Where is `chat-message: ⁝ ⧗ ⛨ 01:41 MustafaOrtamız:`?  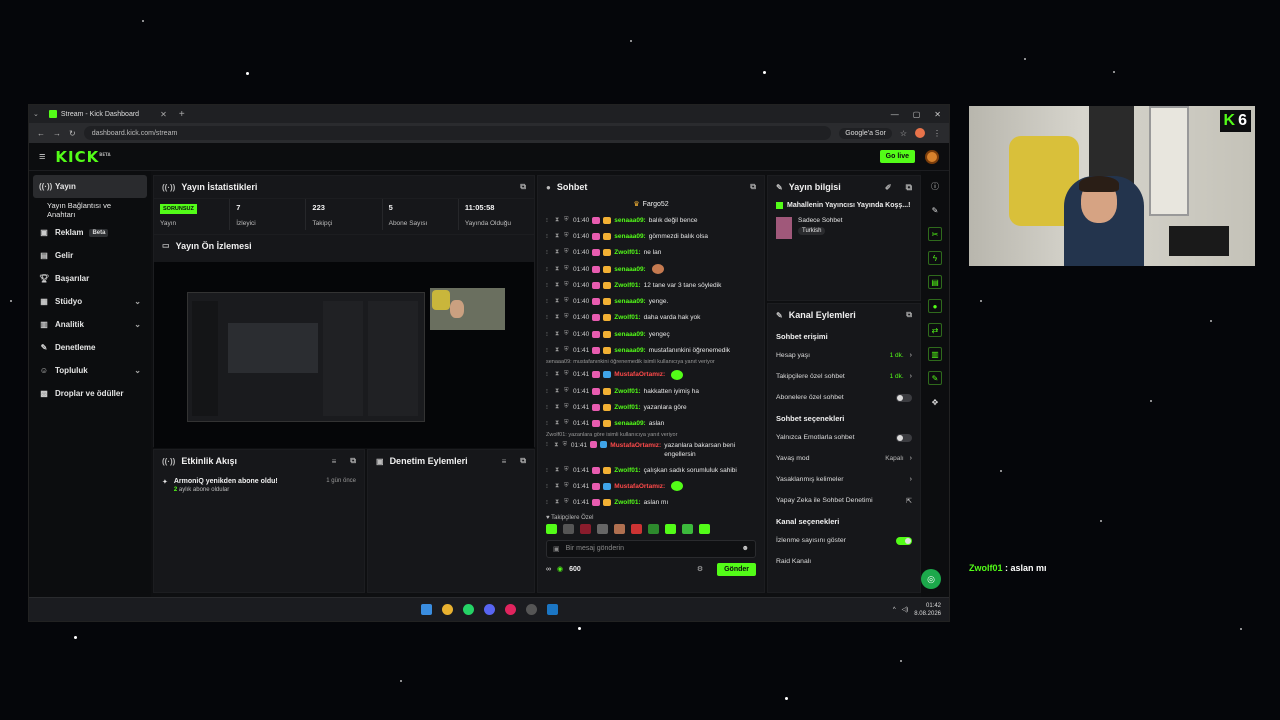
chat-message: ⁝ ⧗ ⛨ 01:41 MustafaOrtamız: is located at coordinates (651, 375).